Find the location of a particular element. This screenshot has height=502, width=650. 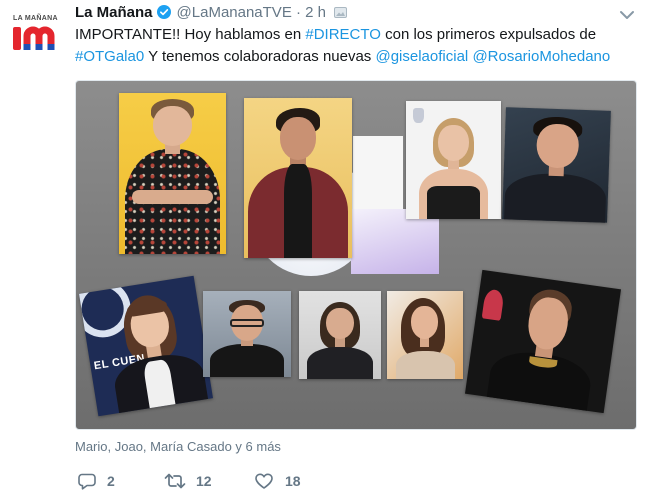

tweet-header: La Mañana @LaMananaTVE · 2 h is located at coordinates (211, 13).